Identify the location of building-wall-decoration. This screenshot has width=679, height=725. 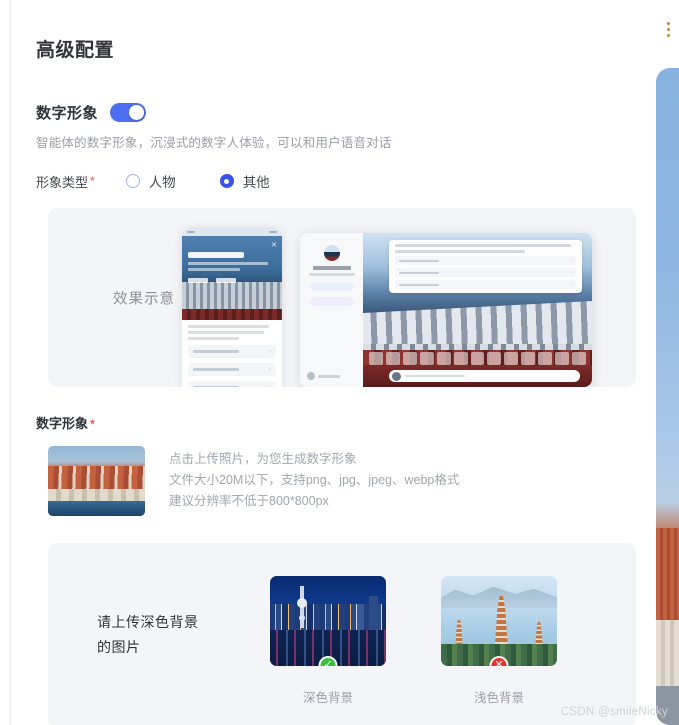
(667, 652).